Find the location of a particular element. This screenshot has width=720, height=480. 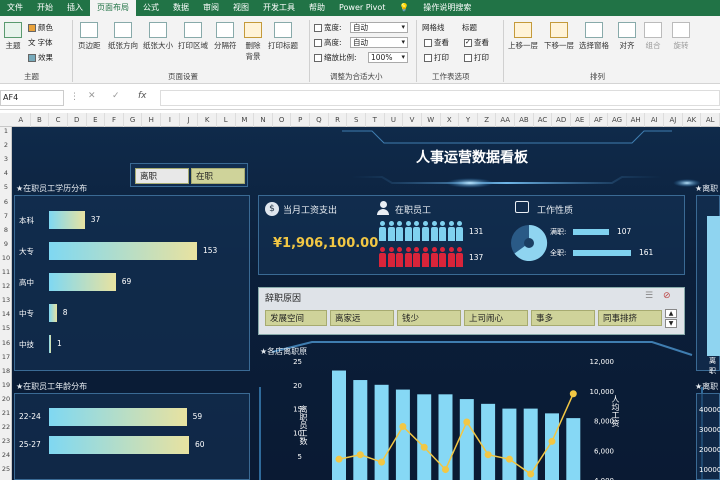

row-header: 21 is located at coordinates (6, 413).